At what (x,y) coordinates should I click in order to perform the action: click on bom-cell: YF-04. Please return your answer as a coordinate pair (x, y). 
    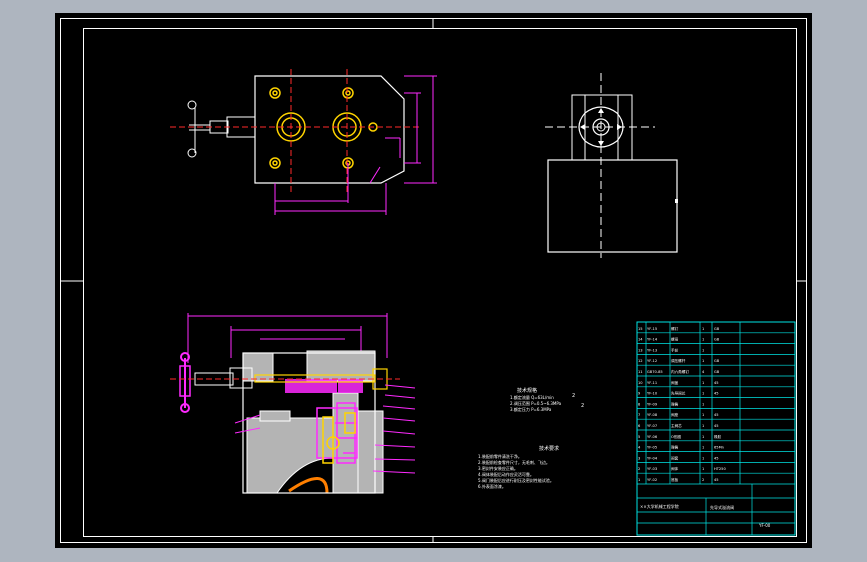
    Looking at the image, I should click on (652, 458).